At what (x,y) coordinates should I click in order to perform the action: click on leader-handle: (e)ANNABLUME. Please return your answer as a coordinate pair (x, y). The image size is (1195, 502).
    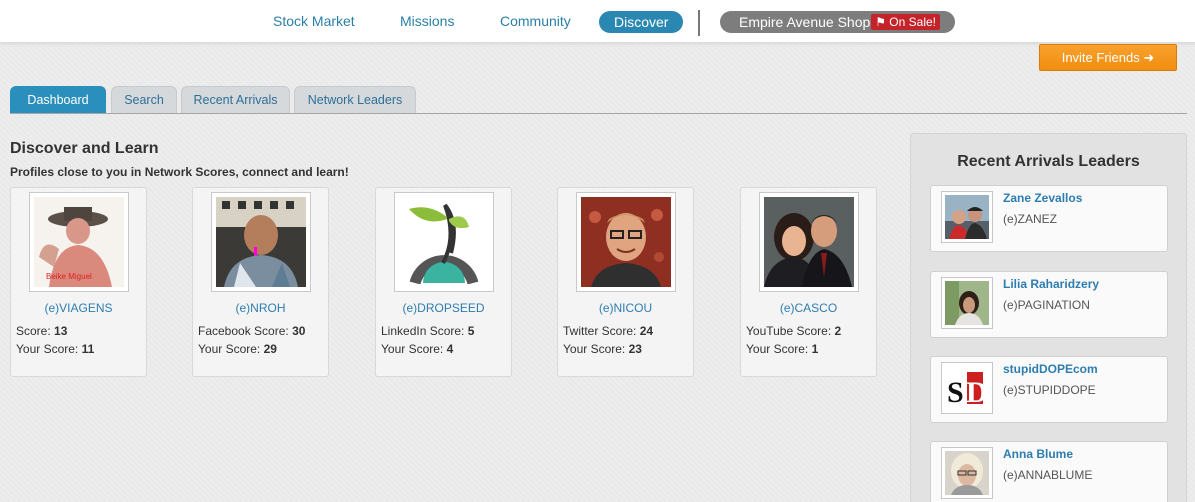
    Looking at the image, I should click on (1048, 475).